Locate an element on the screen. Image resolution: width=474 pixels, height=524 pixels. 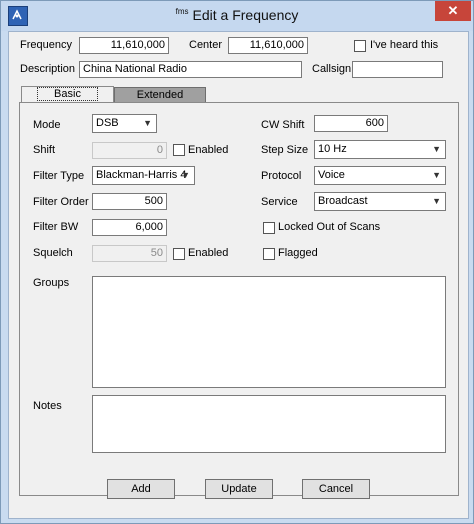
squelch-label: Squelch is located at coordinates (53, 253).